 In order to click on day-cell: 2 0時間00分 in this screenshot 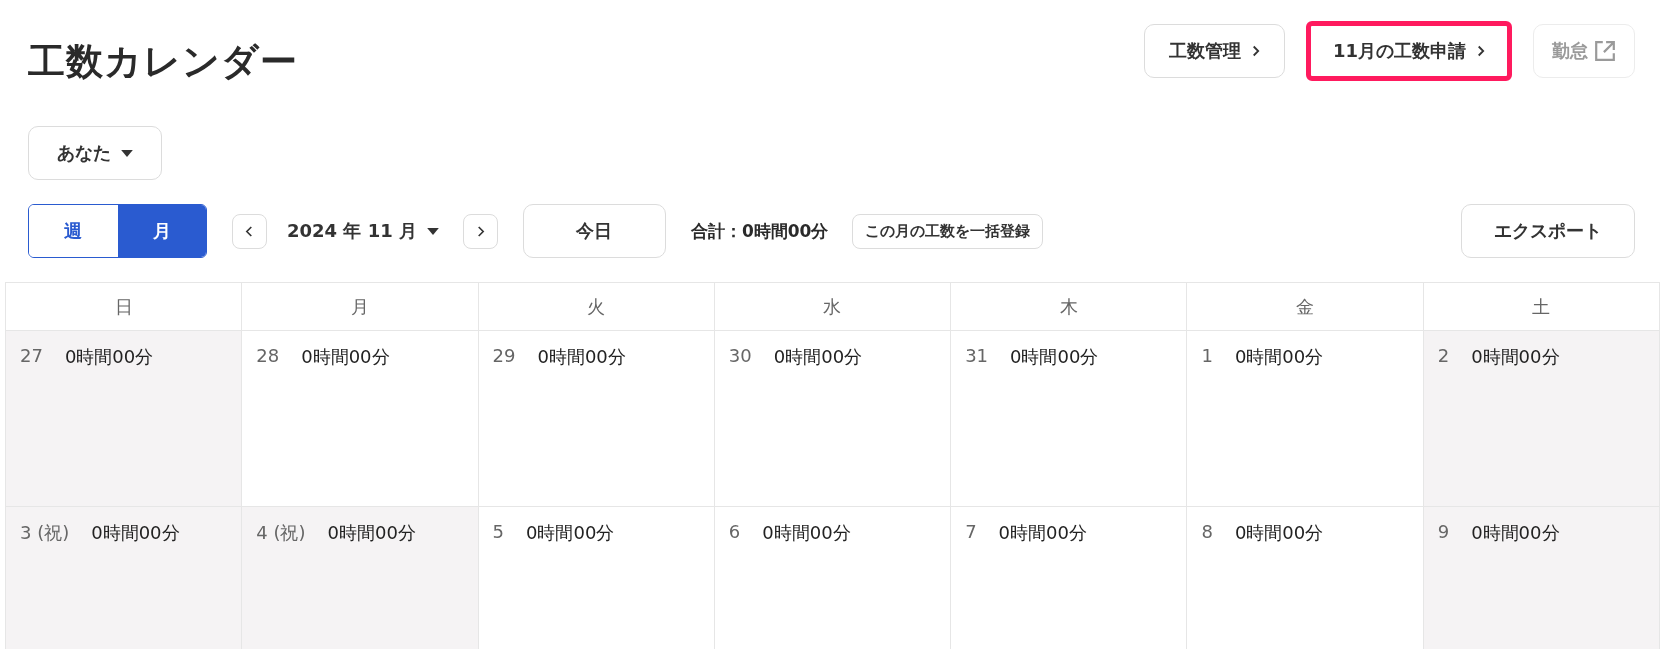, I will do `click(1541, 419)`.